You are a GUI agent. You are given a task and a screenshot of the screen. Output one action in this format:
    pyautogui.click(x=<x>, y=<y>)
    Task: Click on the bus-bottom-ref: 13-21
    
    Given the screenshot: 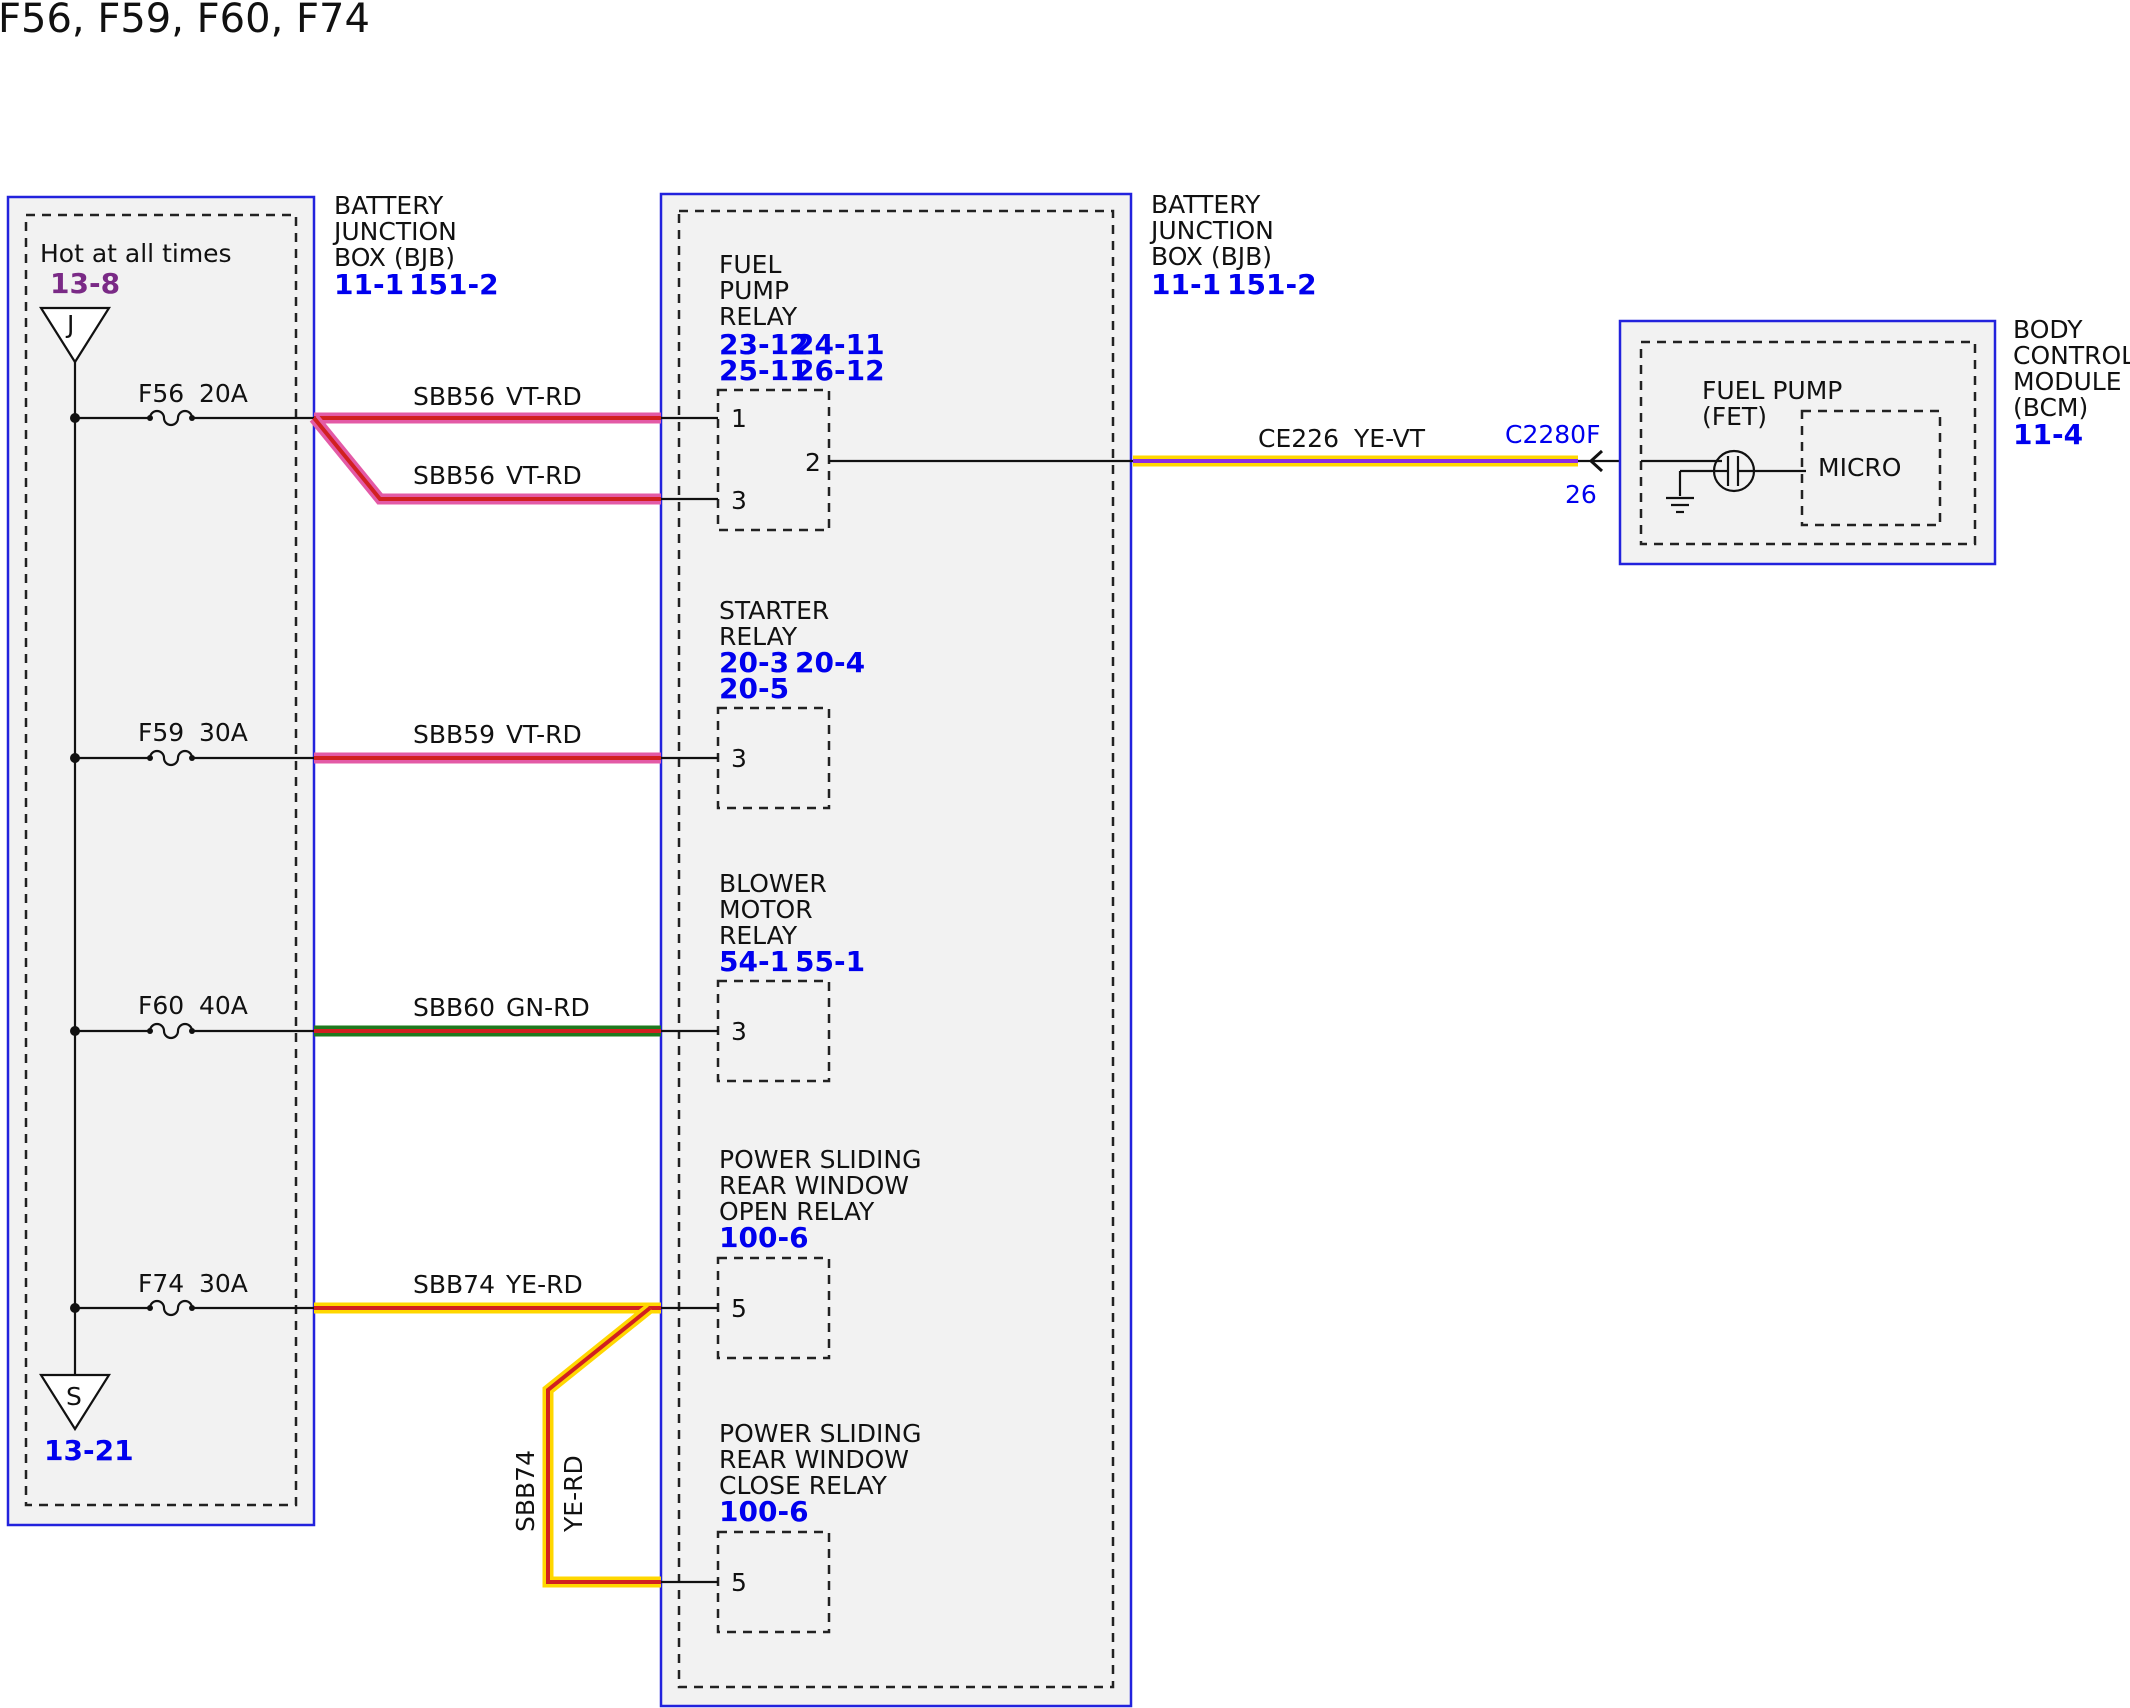 What is the action you would take?
    pyautogui.click(x=89, y=1450)
    